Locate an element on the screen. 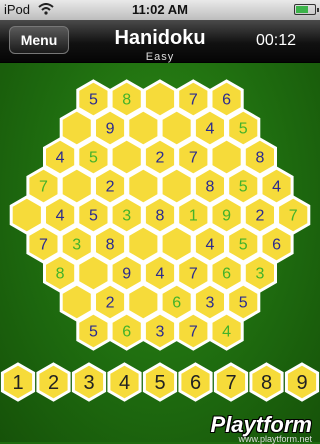 The height and width of the screenshot is (444, 320). keypad-key-8: 8 is located at coordinates (266, 382).